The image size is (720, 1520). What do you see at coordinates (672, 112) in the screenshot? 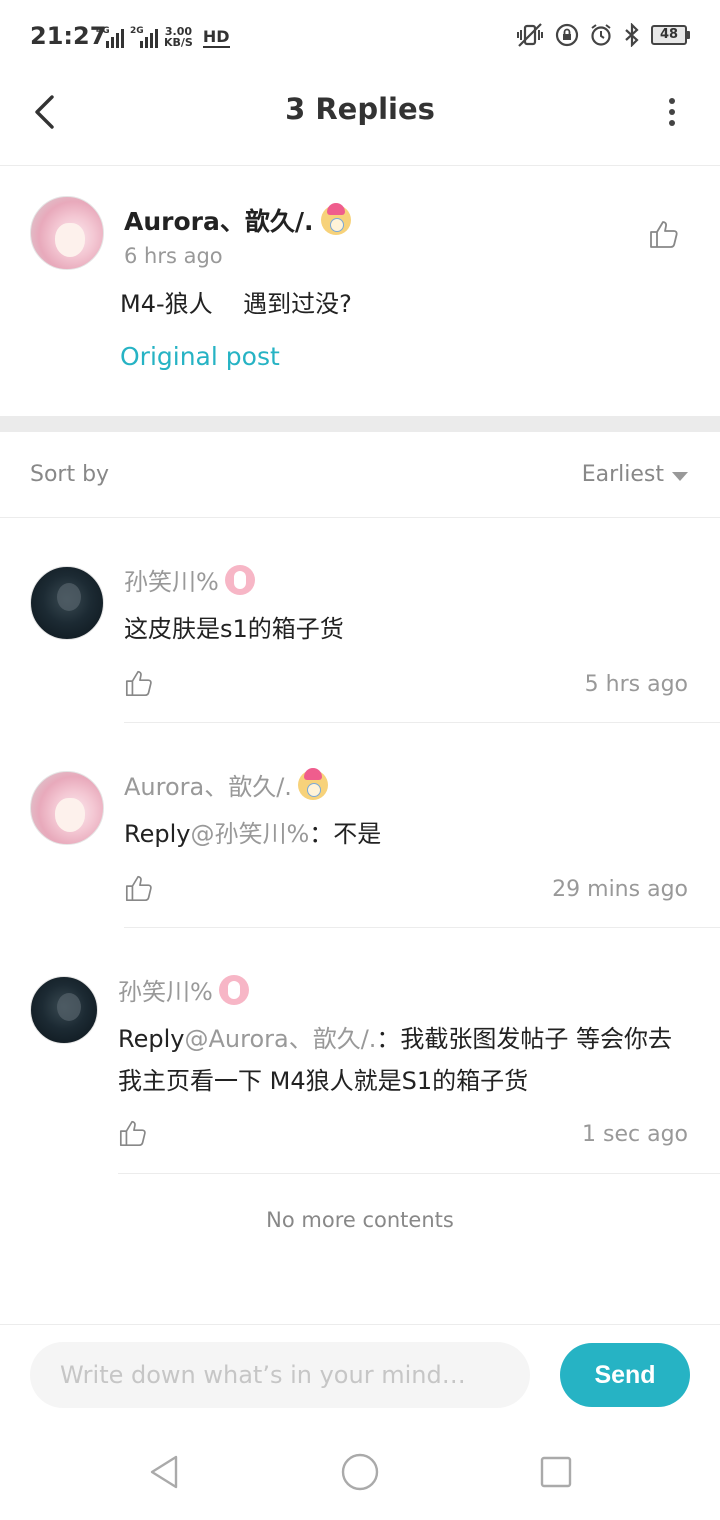
I see `more-options-button` at bounding box center [672, 112].